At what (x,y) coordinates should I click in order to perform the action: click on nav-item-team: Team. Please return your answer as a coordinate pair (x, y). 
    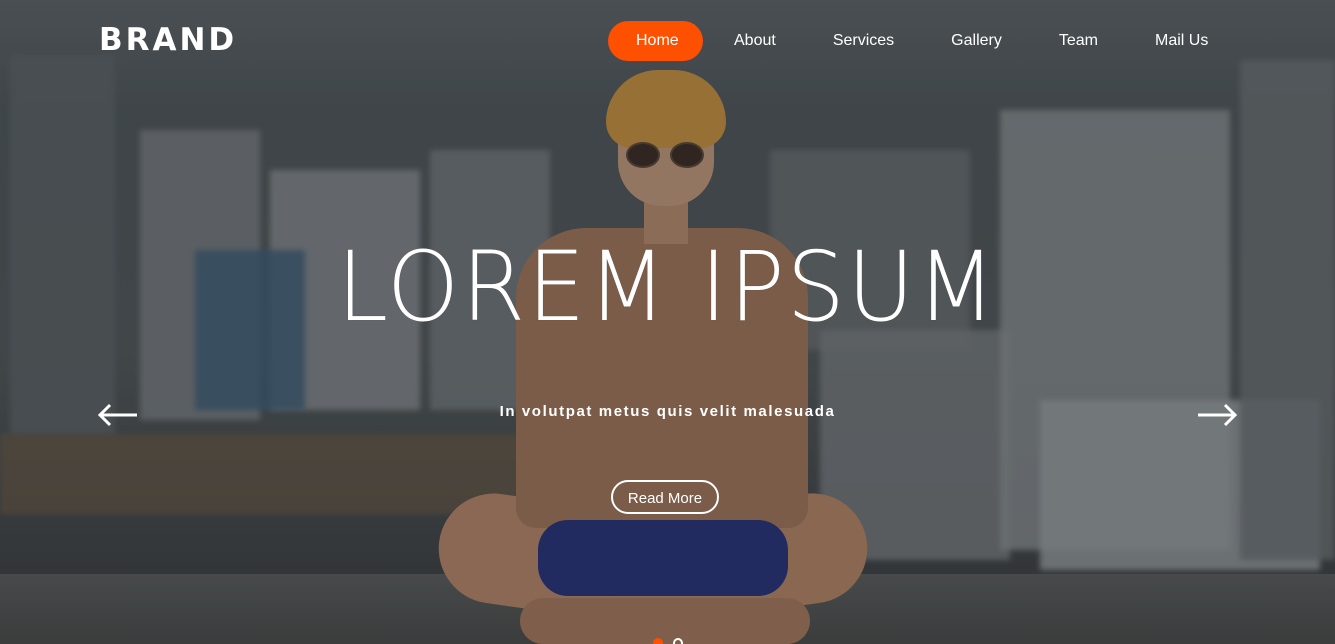
    Looking at the image, I should click on (1078, 41).